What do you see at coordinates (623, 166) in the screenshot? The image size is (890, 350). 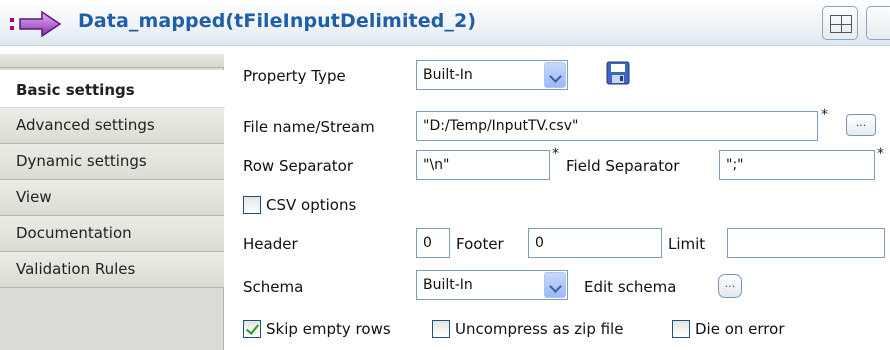 I see `field-separator-label: Field Separator` at bounding box center [623, 166].